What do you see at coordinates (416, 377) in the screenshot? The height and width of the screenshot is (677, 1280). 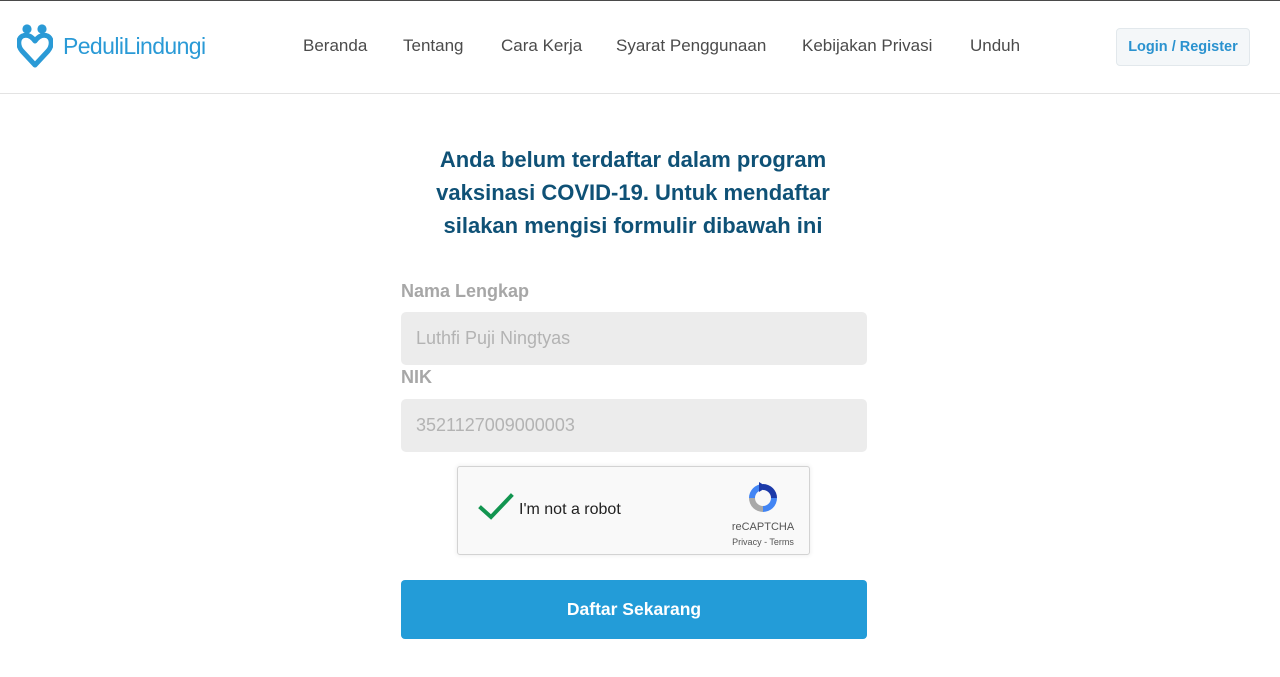 I see `nik-label: NIK` at bounding box center [416, 377].